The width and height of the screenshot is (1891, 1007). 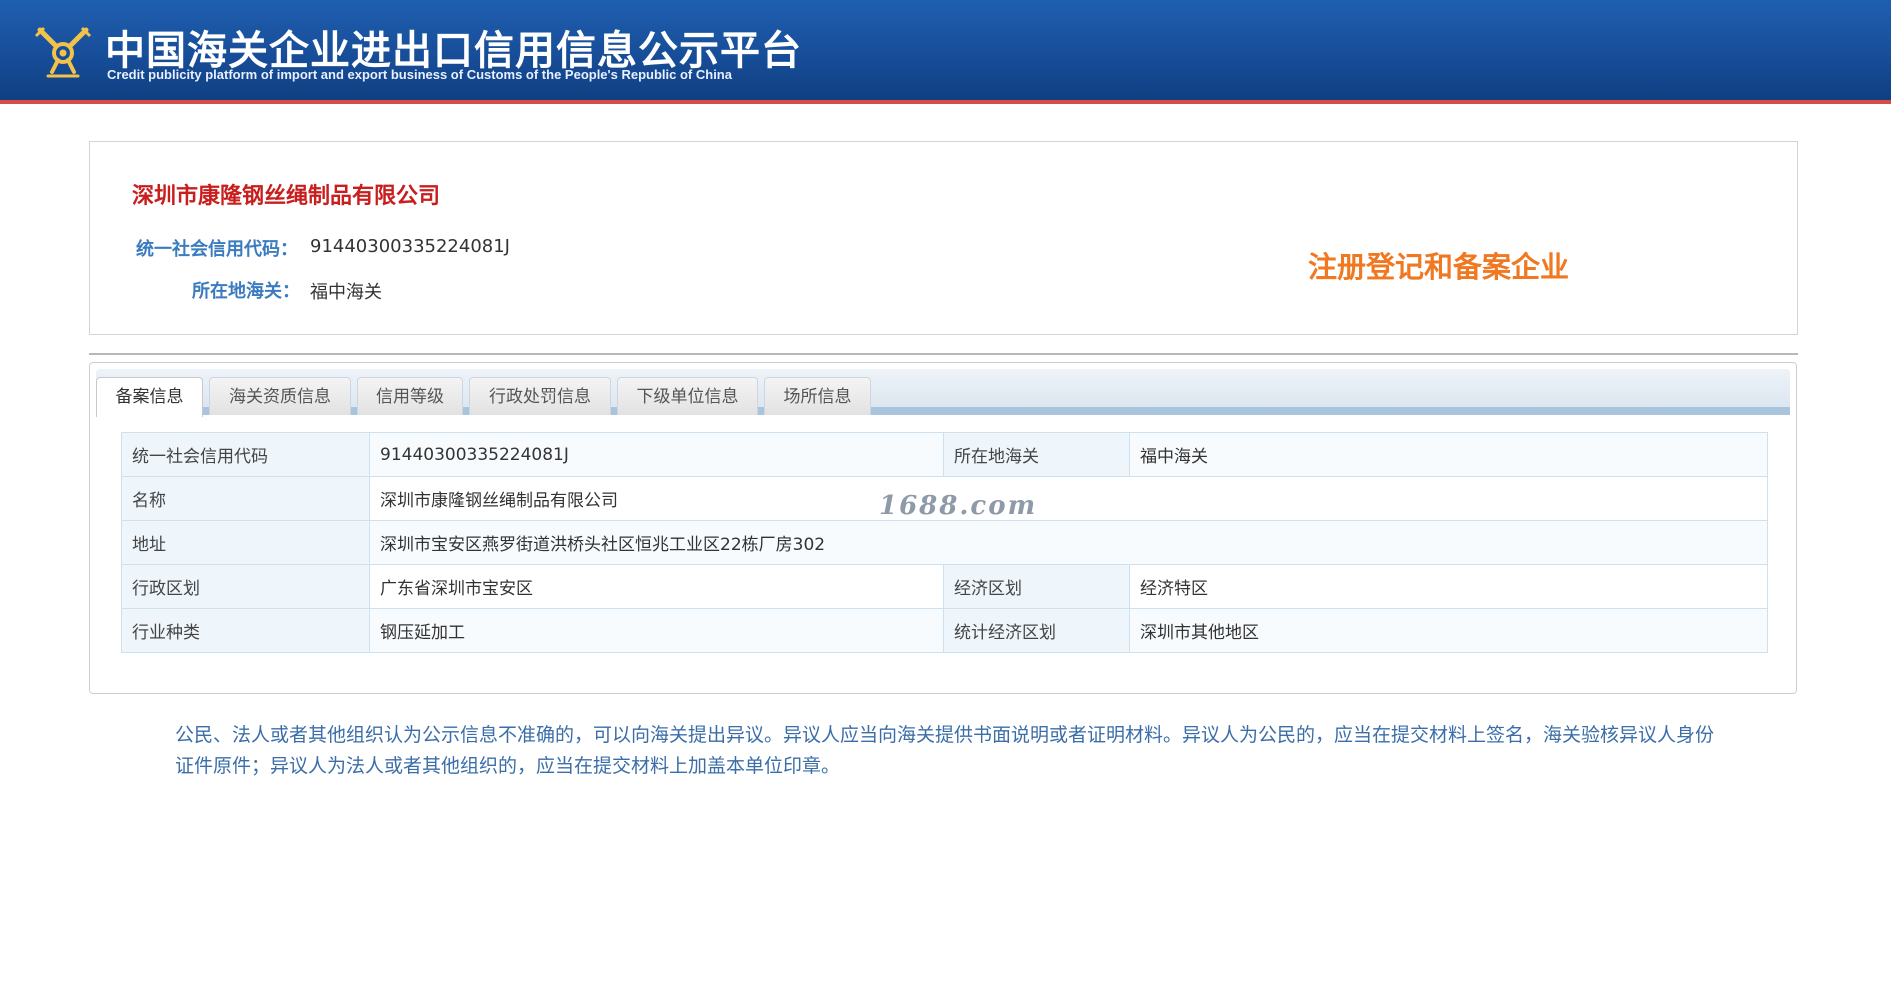 I want to click on tab-customs-qualification: 海关资质信息, so click(x=280, y=396).